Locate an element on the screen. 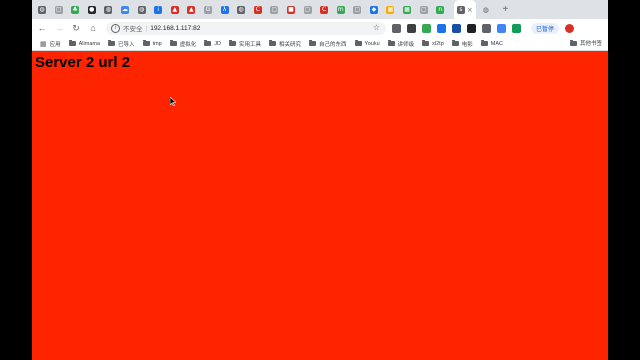 The width and height of the screenshot is (640, 360). bookmark-item: 虚拟化 is located at coordinates (182, 44).